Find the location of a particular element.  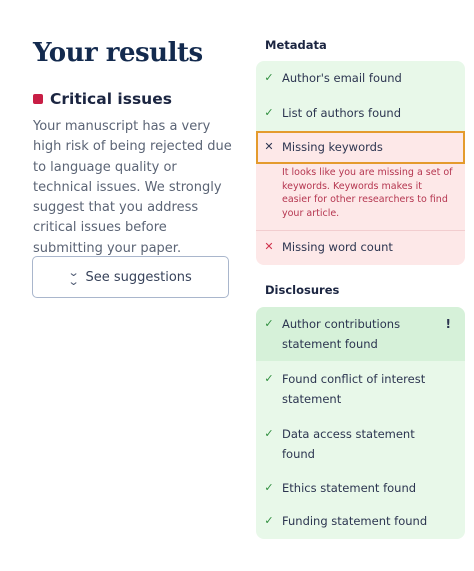

disclosure-item-data-access: ✓ Data access statement found is located at coordinates (360, 443).